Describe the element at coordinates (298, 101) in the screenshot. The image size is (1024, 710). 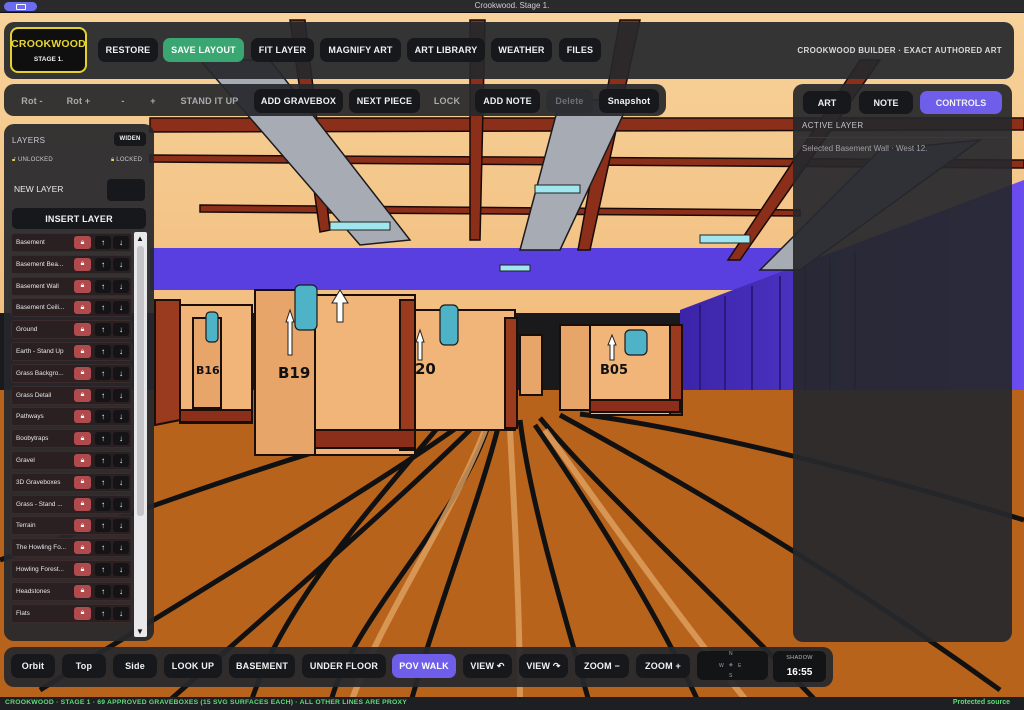
I see `add-gravebox-button: ADD GRAVEBOX` at that location.